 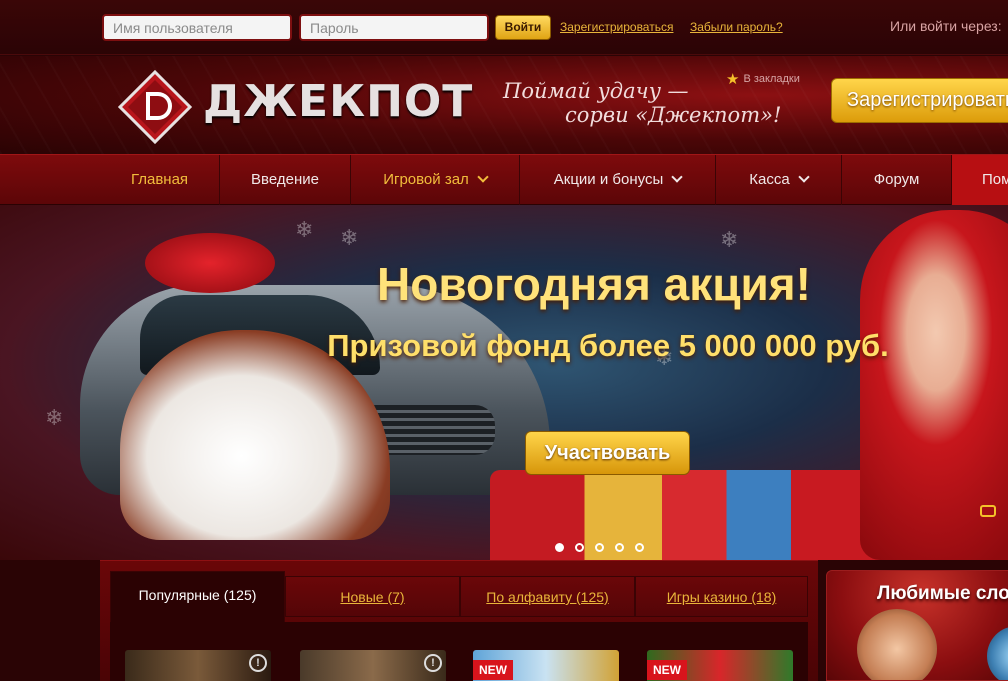 What do you see at coordinates (919, 100) in the screenshot?
I see `register-button: Зарегистрироваться` at bounding box center [919, 100].